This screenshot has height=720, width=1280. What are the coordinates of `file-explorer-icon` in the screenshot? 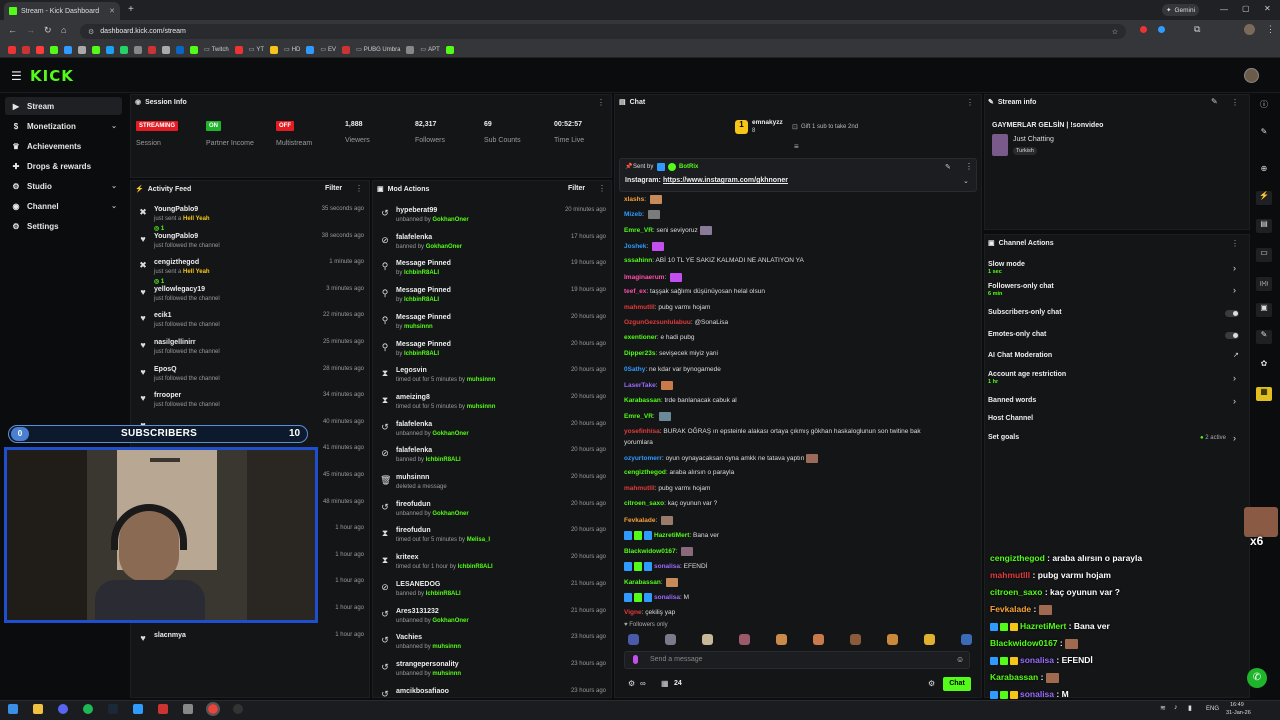 It's located at (38, 709).